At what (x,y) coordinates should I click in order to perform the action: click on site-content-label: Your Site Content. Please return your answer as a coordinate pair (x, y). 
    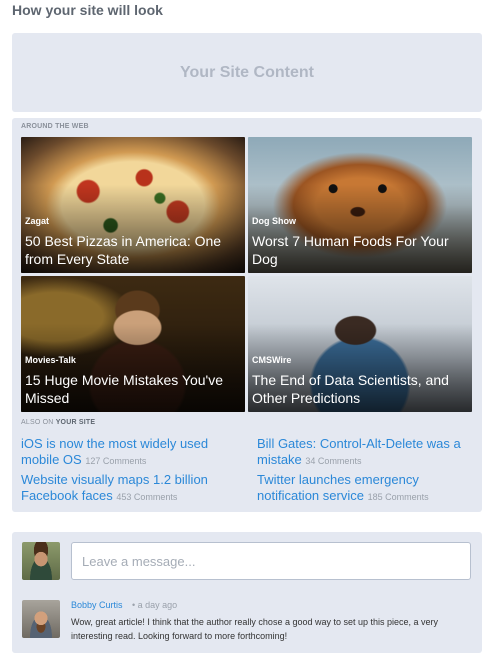
    Looking at the image, I should click on (247, 72).